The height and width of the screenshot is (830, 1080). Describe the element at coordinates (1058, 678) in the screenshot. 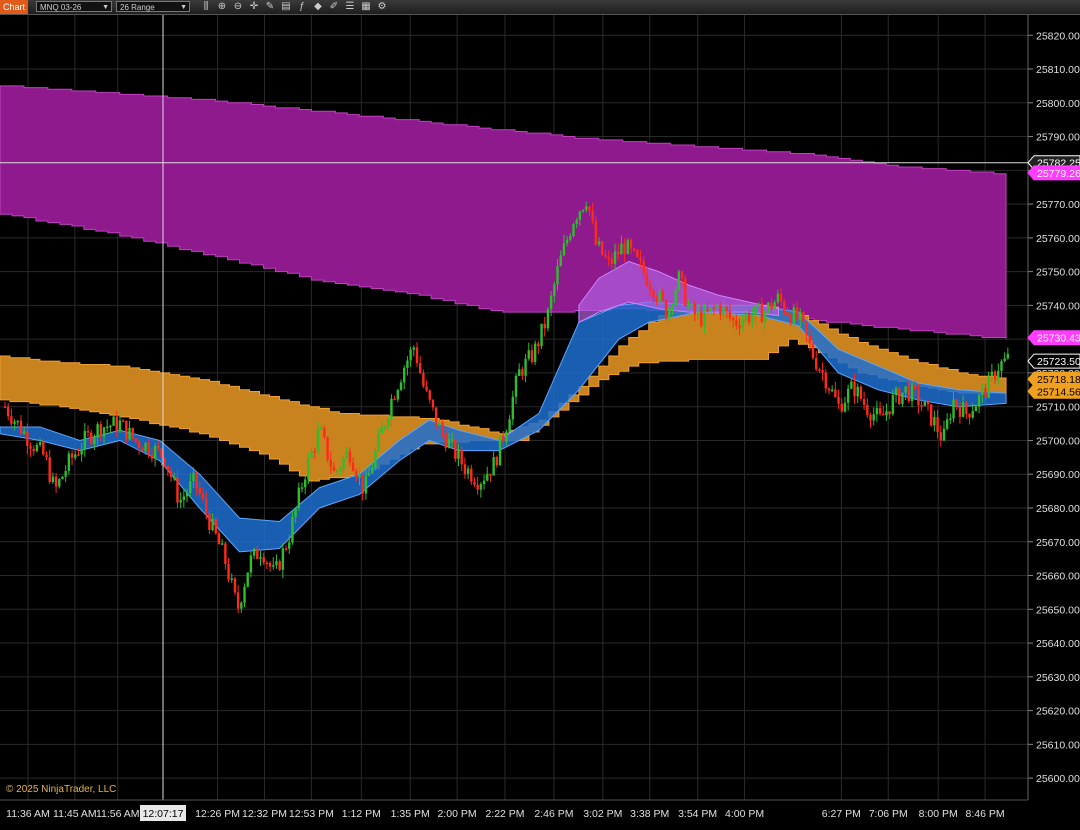

I see `y-tick-label: 25630.00` at that location.